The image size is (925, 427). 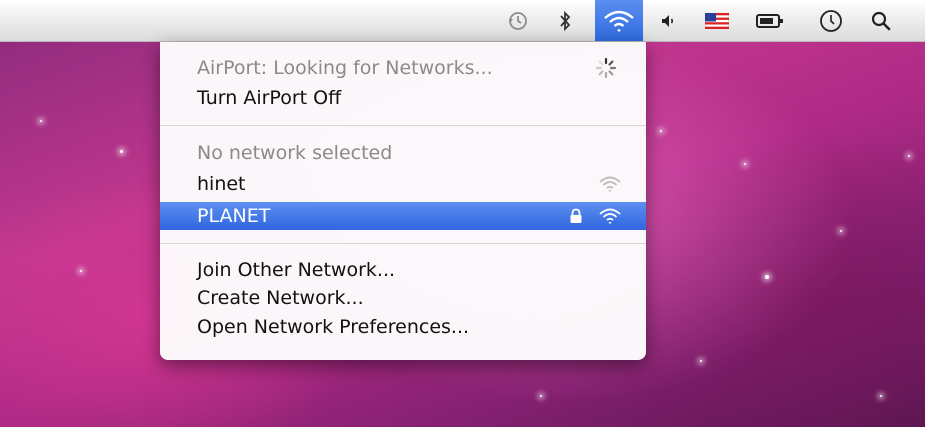 I want to click on turn-airport-off-label: Turn AirPort Off, so click(x=269, y=98).